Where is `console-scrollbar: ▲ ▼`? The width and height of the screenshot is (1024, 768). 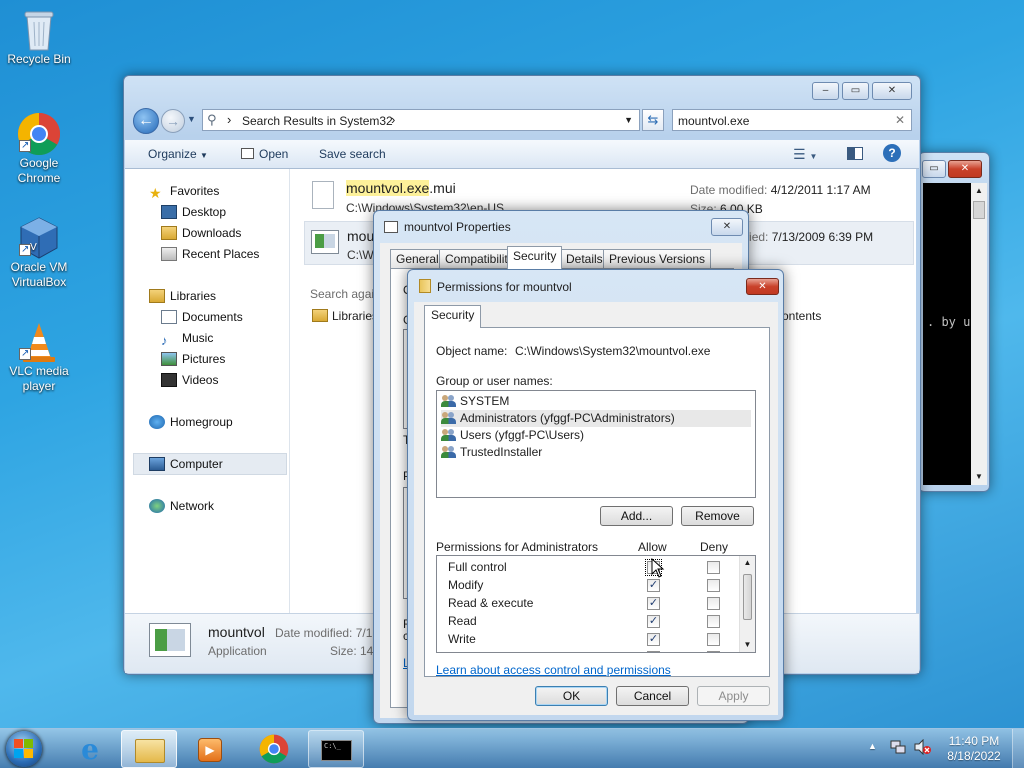 console-scrollbar: ▲ ▼ is located at coordinates (979, 334).